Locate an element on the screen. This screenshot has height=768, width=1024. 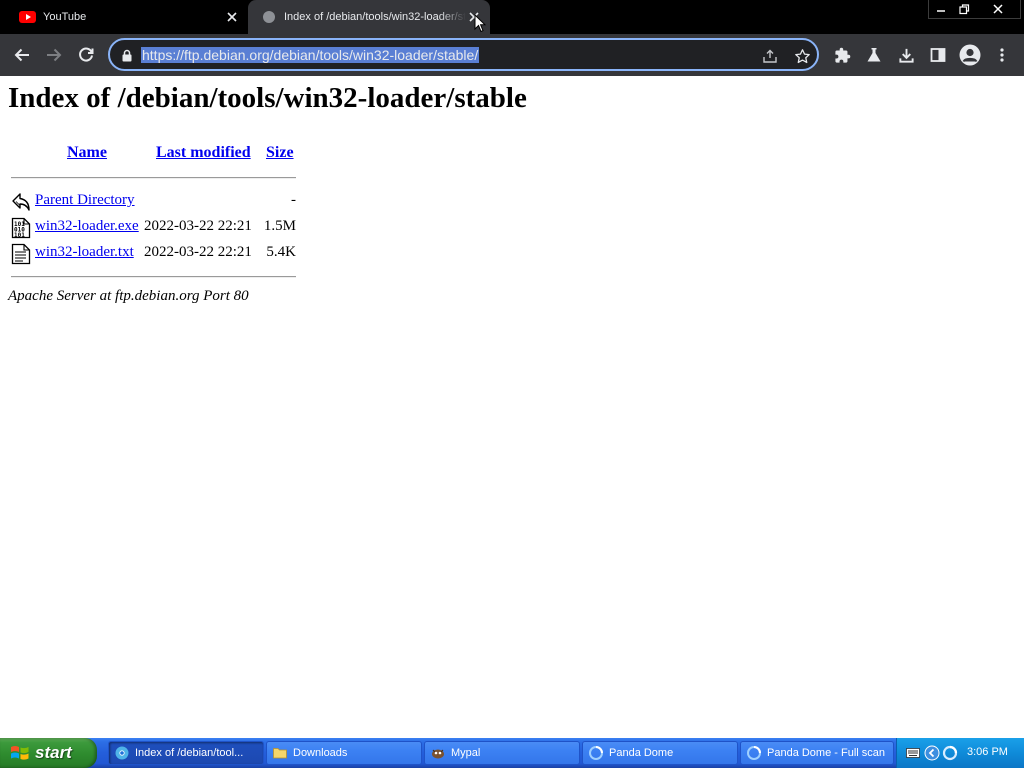
size-cell: 1.5M is located at coordinates (279, 226).